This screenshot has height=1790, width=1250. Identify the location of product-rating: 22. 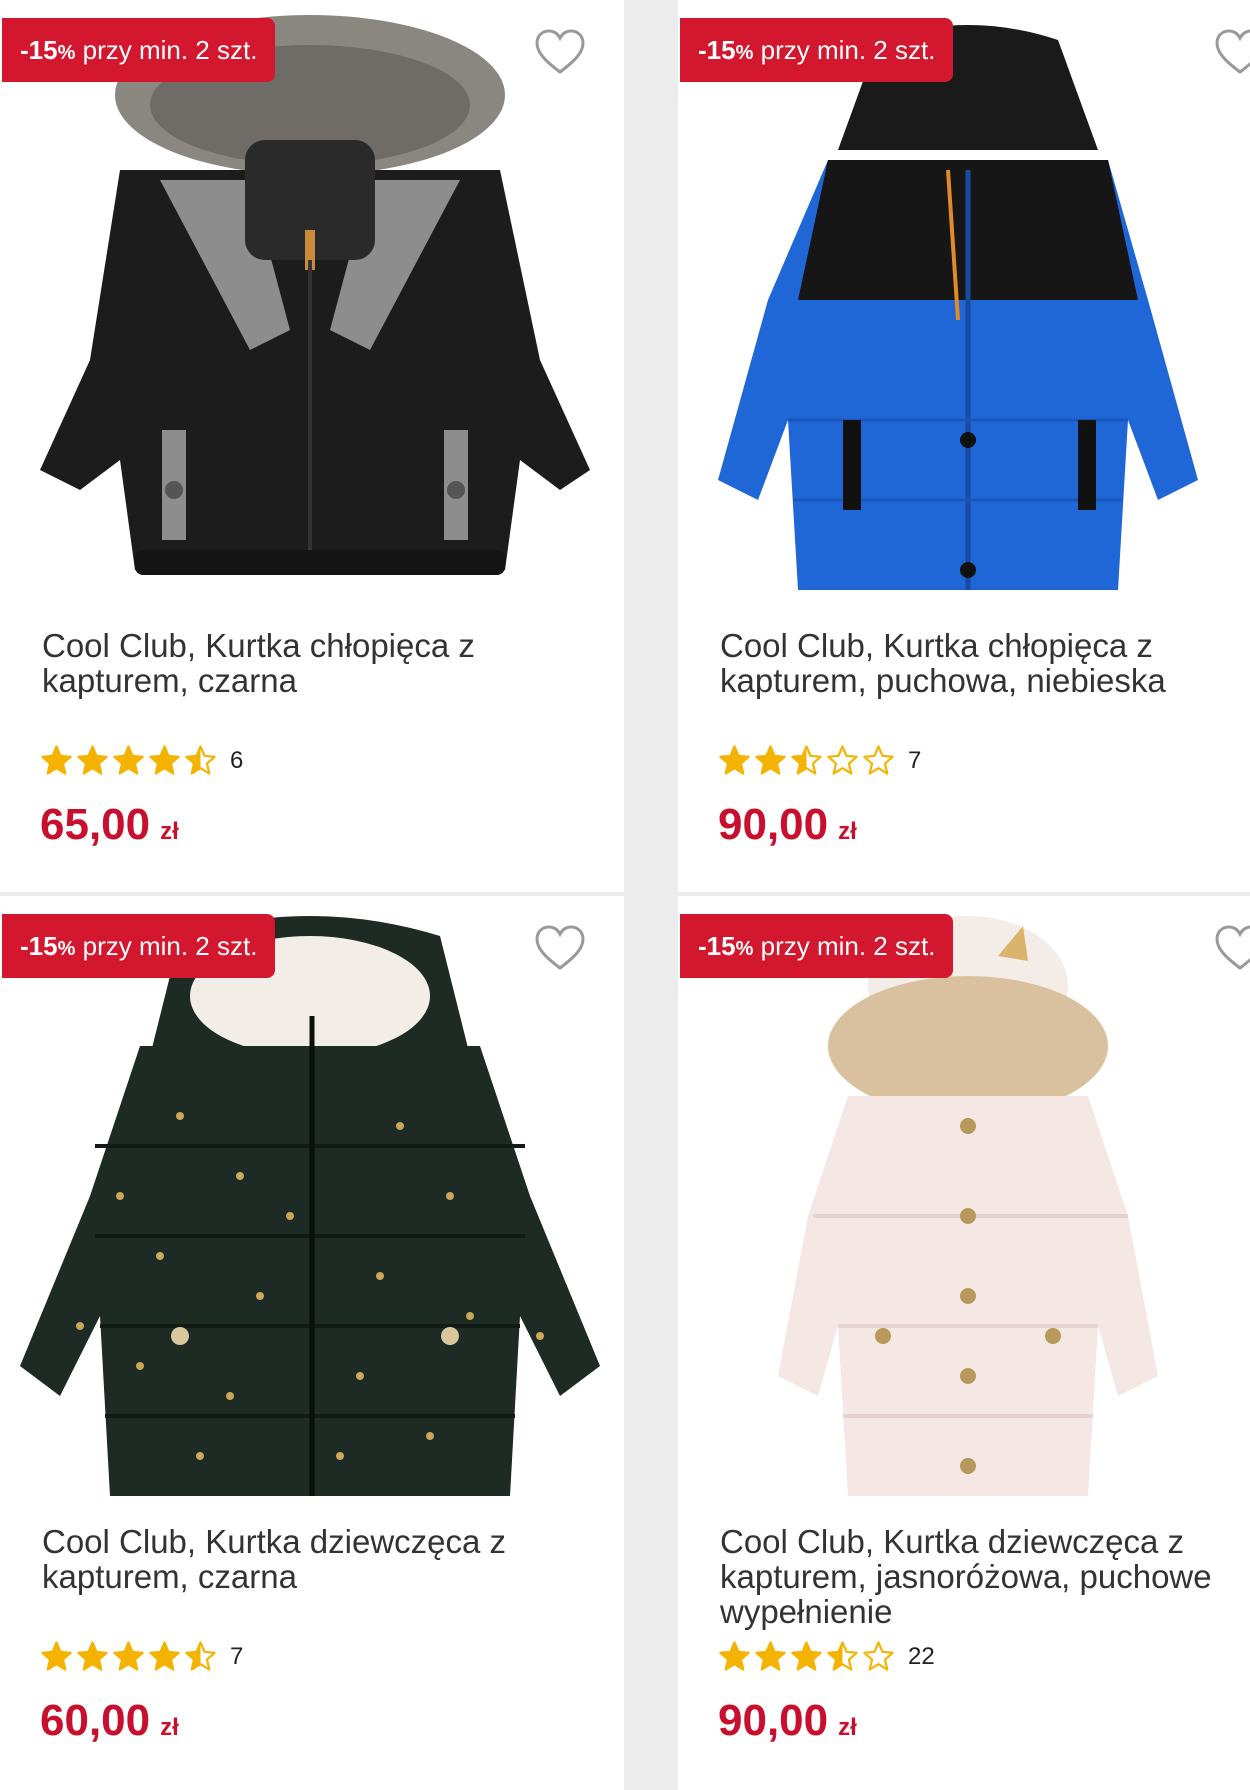
(826, 1656).